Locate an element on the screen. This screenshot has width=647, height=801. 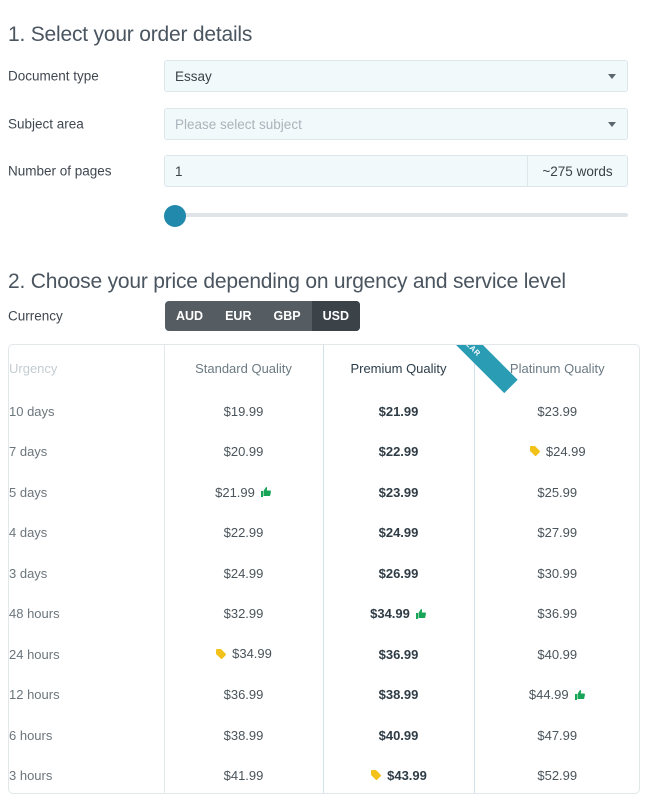
price-cell-platinum: $52.99 is located at coordinates (556, 775).